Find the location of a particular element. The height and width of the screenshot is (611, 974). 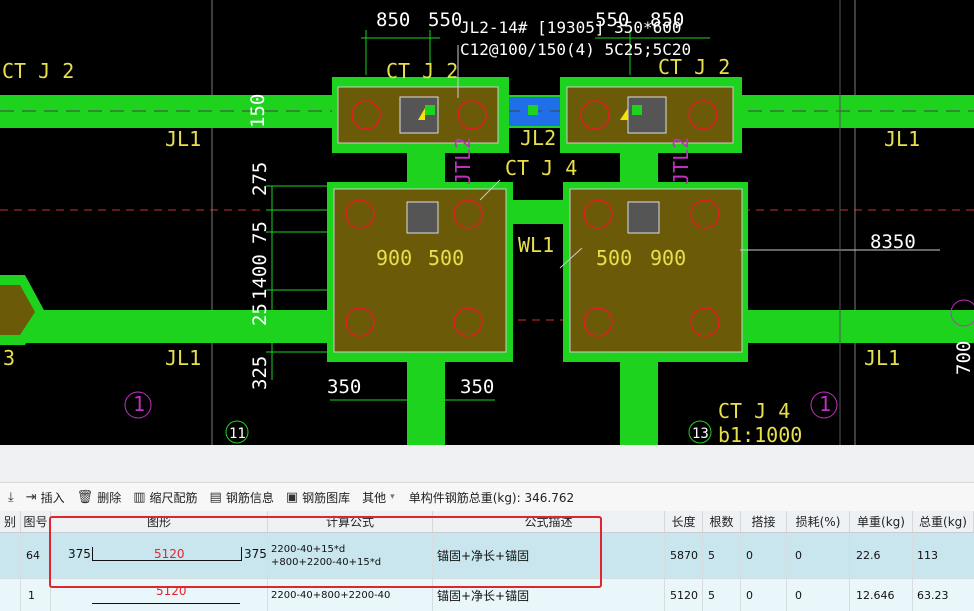

left-dim-275: 275 is located at coordinates (260, 179).